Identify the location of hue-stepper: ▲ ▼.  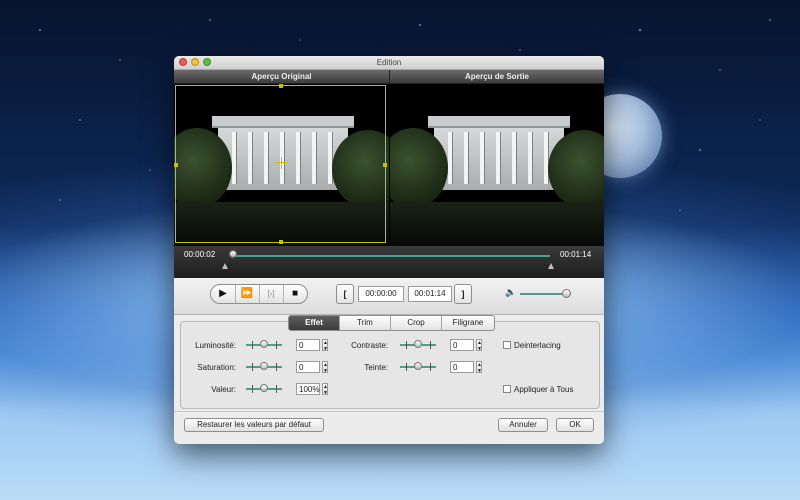
(479, 367).